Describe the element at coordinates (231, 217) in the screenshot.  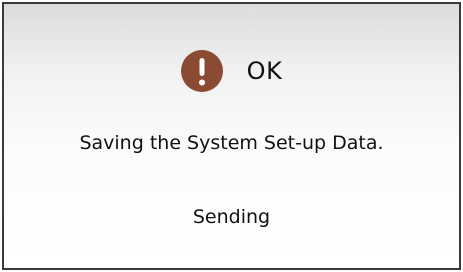
I see `status-text: Sending` at that location.